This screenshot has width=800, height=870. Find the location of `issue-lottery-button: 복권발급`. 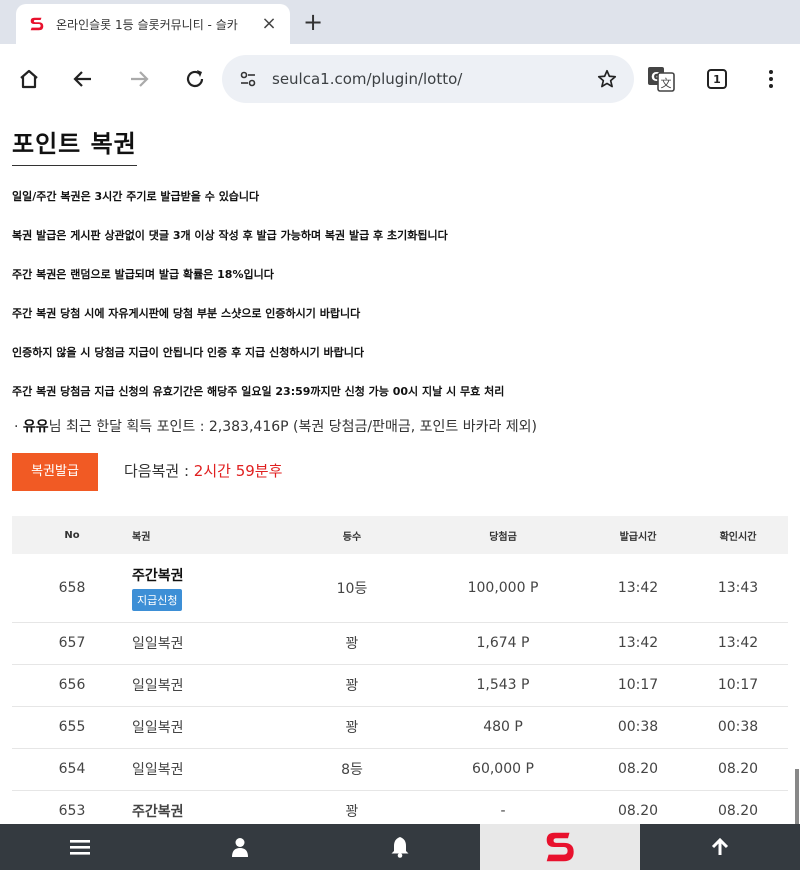

issue-lottery-button: 복권발급 is located at coordinates (55, 472).